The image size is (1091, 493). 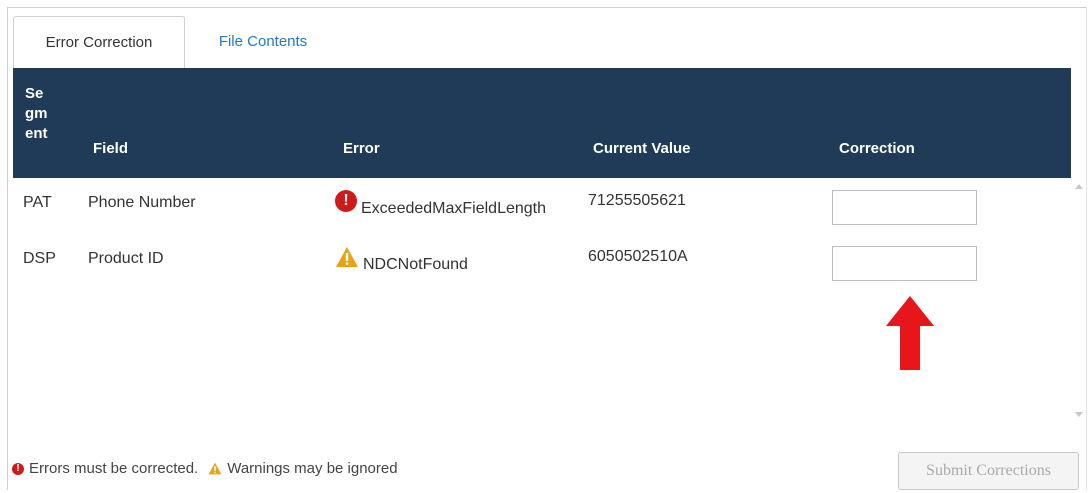 What do you see at coordinates (454, 208) in the screenshot?
I see `row-error-text: ExceededMaxFieldLength` at bounding box center [454, 208].